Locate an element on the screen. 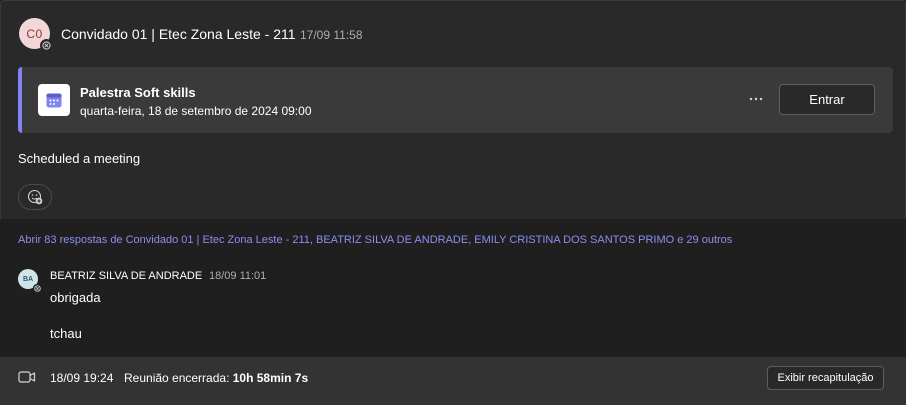 The height and width of the screenshot is (405, 906). meeting-title: Palestra Soft skills is located at coordinates (138, 92).